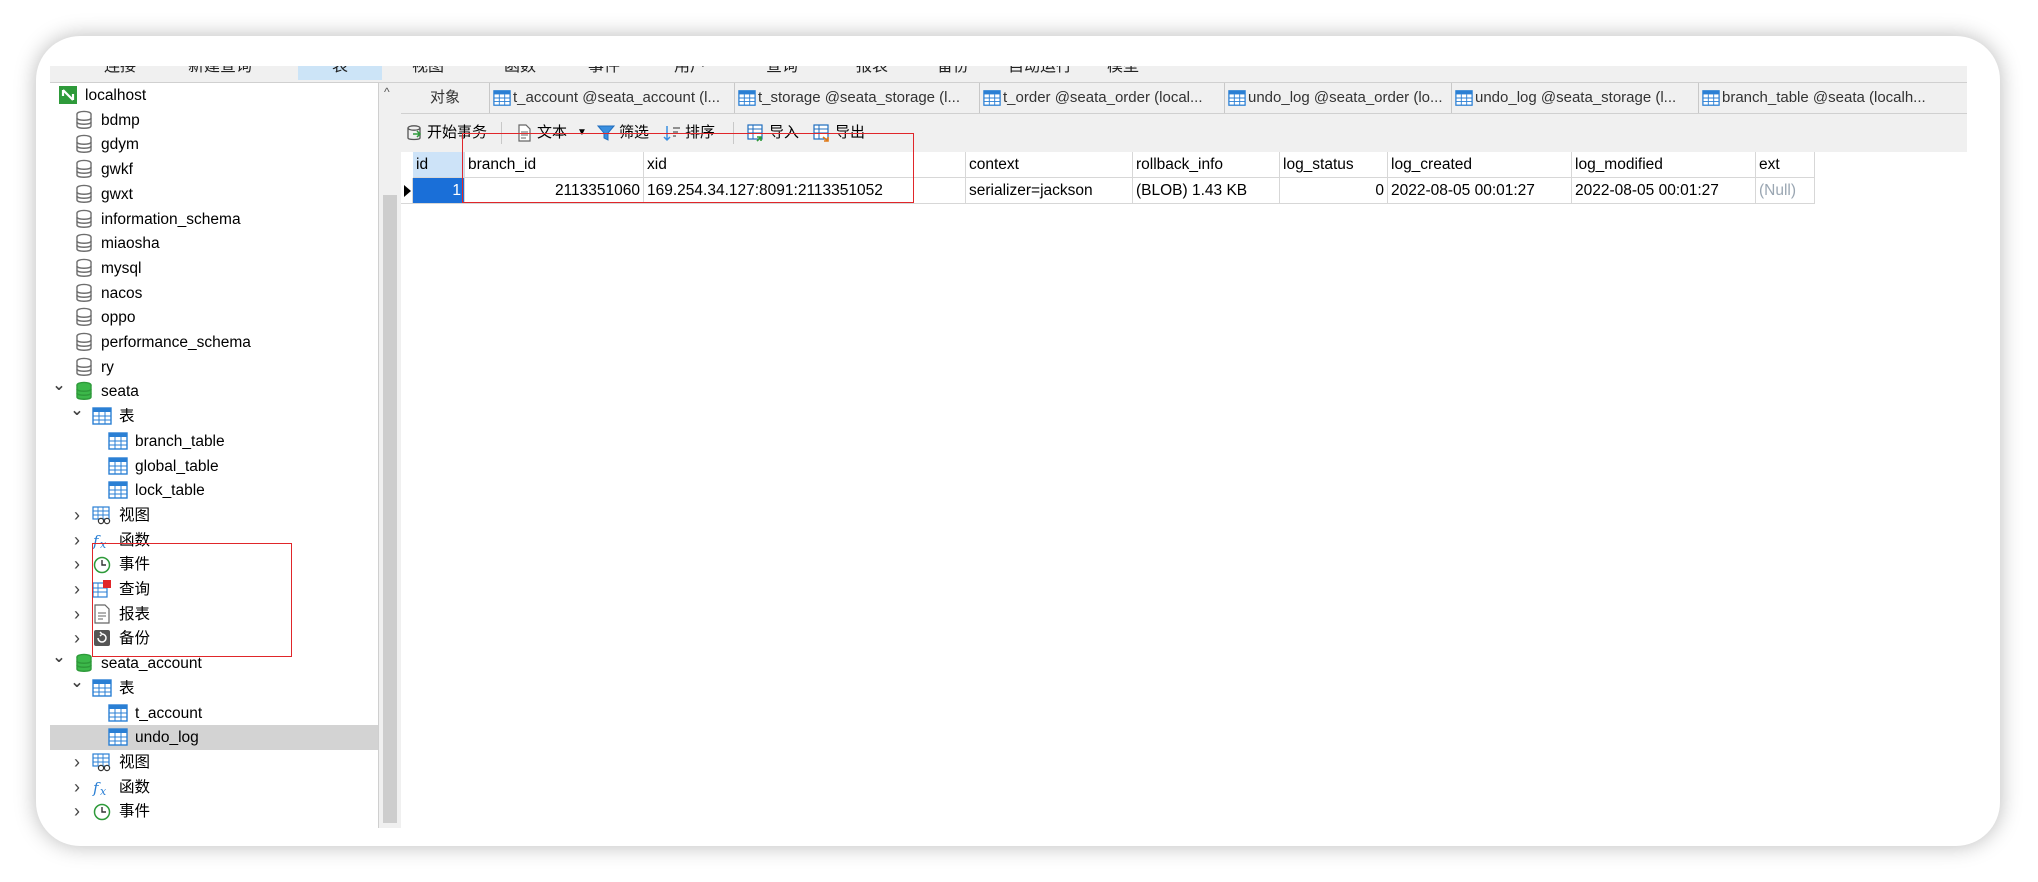  Describe the element at coordinates (782, 73) in the screenshot. I see `menu-item-7: 查询` at that location.